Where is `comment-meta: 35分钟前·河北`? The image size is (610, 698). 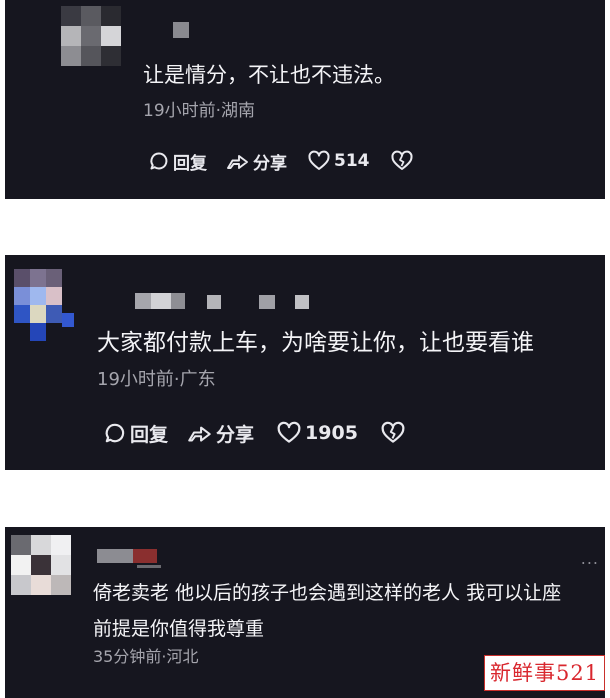
comment-meta: 35分钟前·河北 is located at coordinates (146, 656).